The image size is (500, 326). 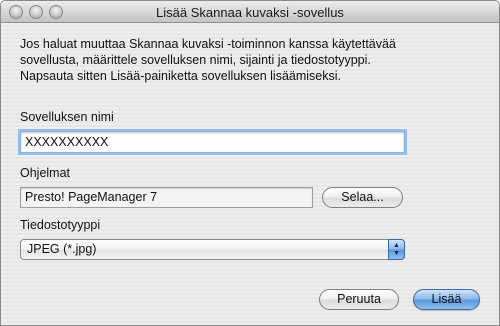 I want to click on programs-label: Ohjelmat, so click(x=45, y=173).